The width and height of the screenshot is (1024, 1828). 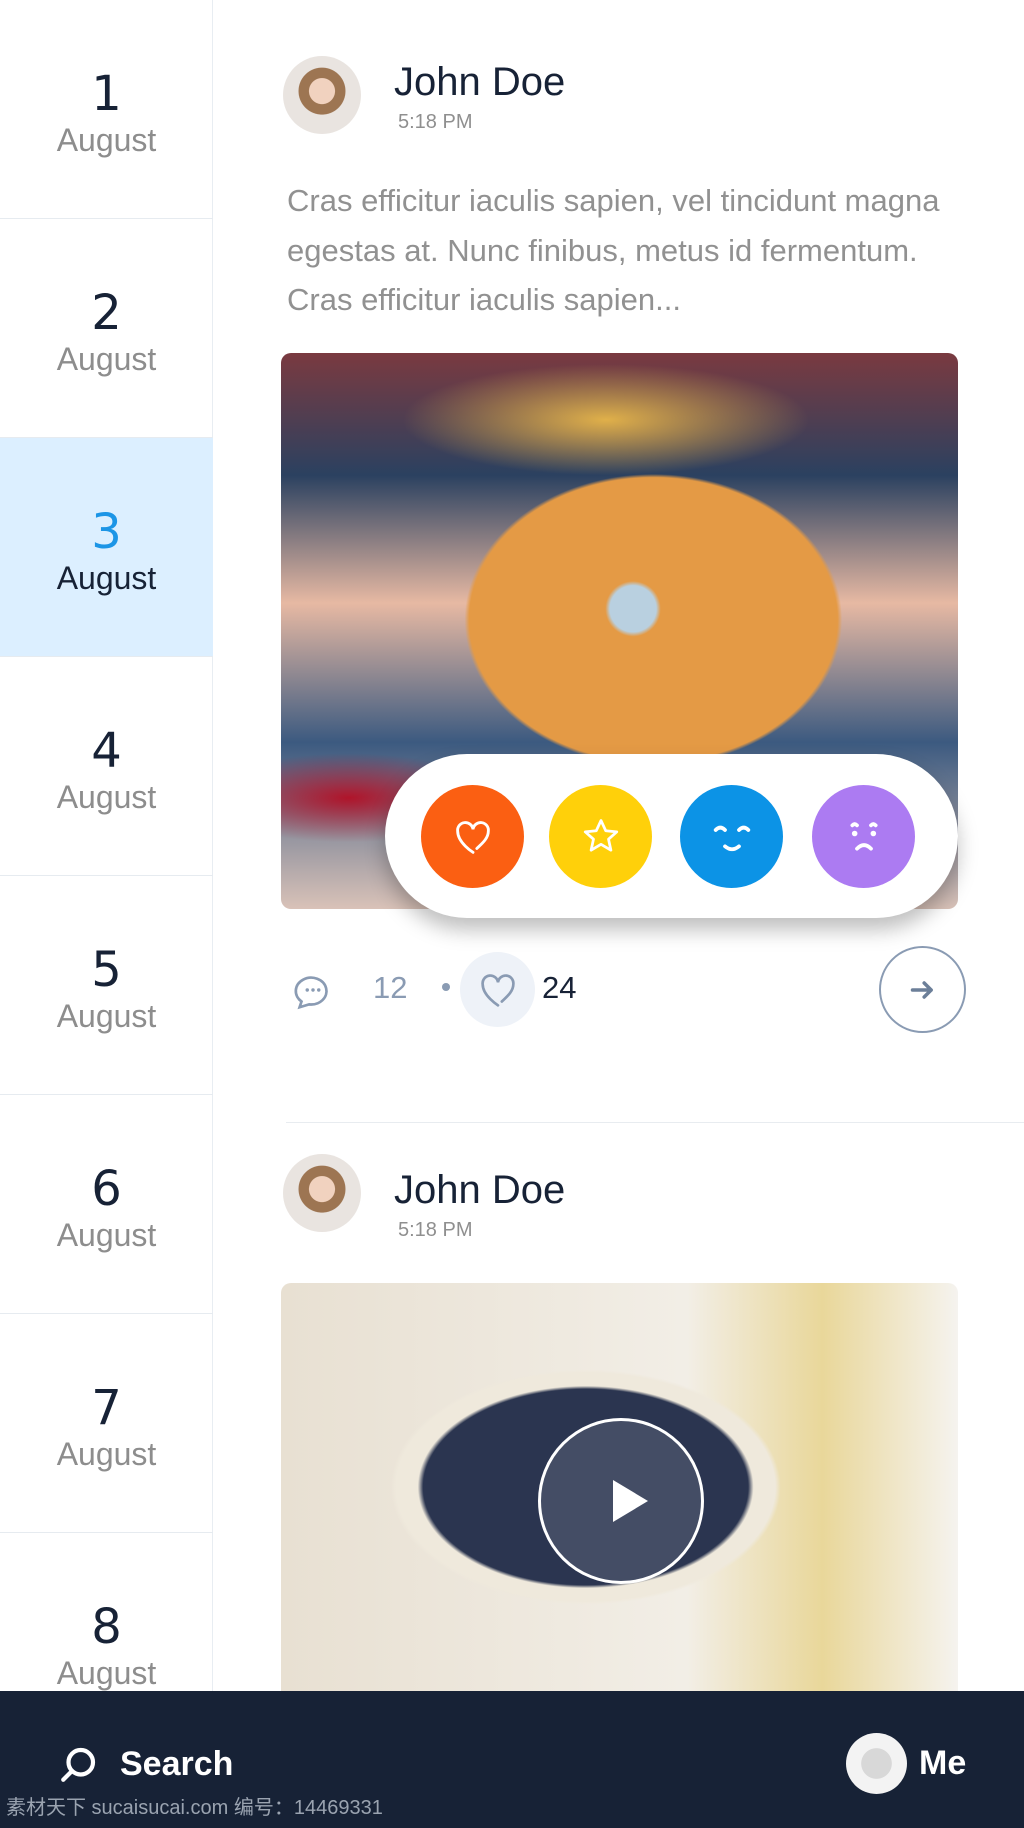 I want to click on date-item-3: 3 August, so click(x=106, y=547).